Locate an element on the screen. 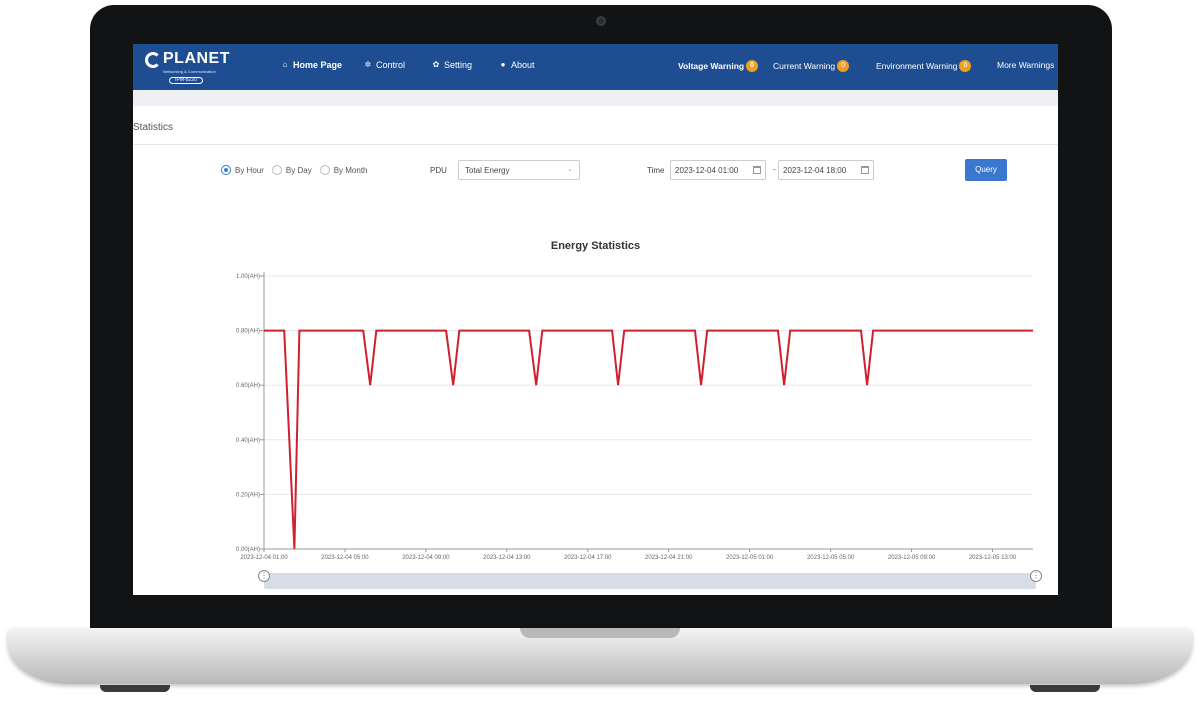 The width and height of the screenshot is (1200, 702). y-tick-label: 0.60(AH) is located at coordinates (248, 386).